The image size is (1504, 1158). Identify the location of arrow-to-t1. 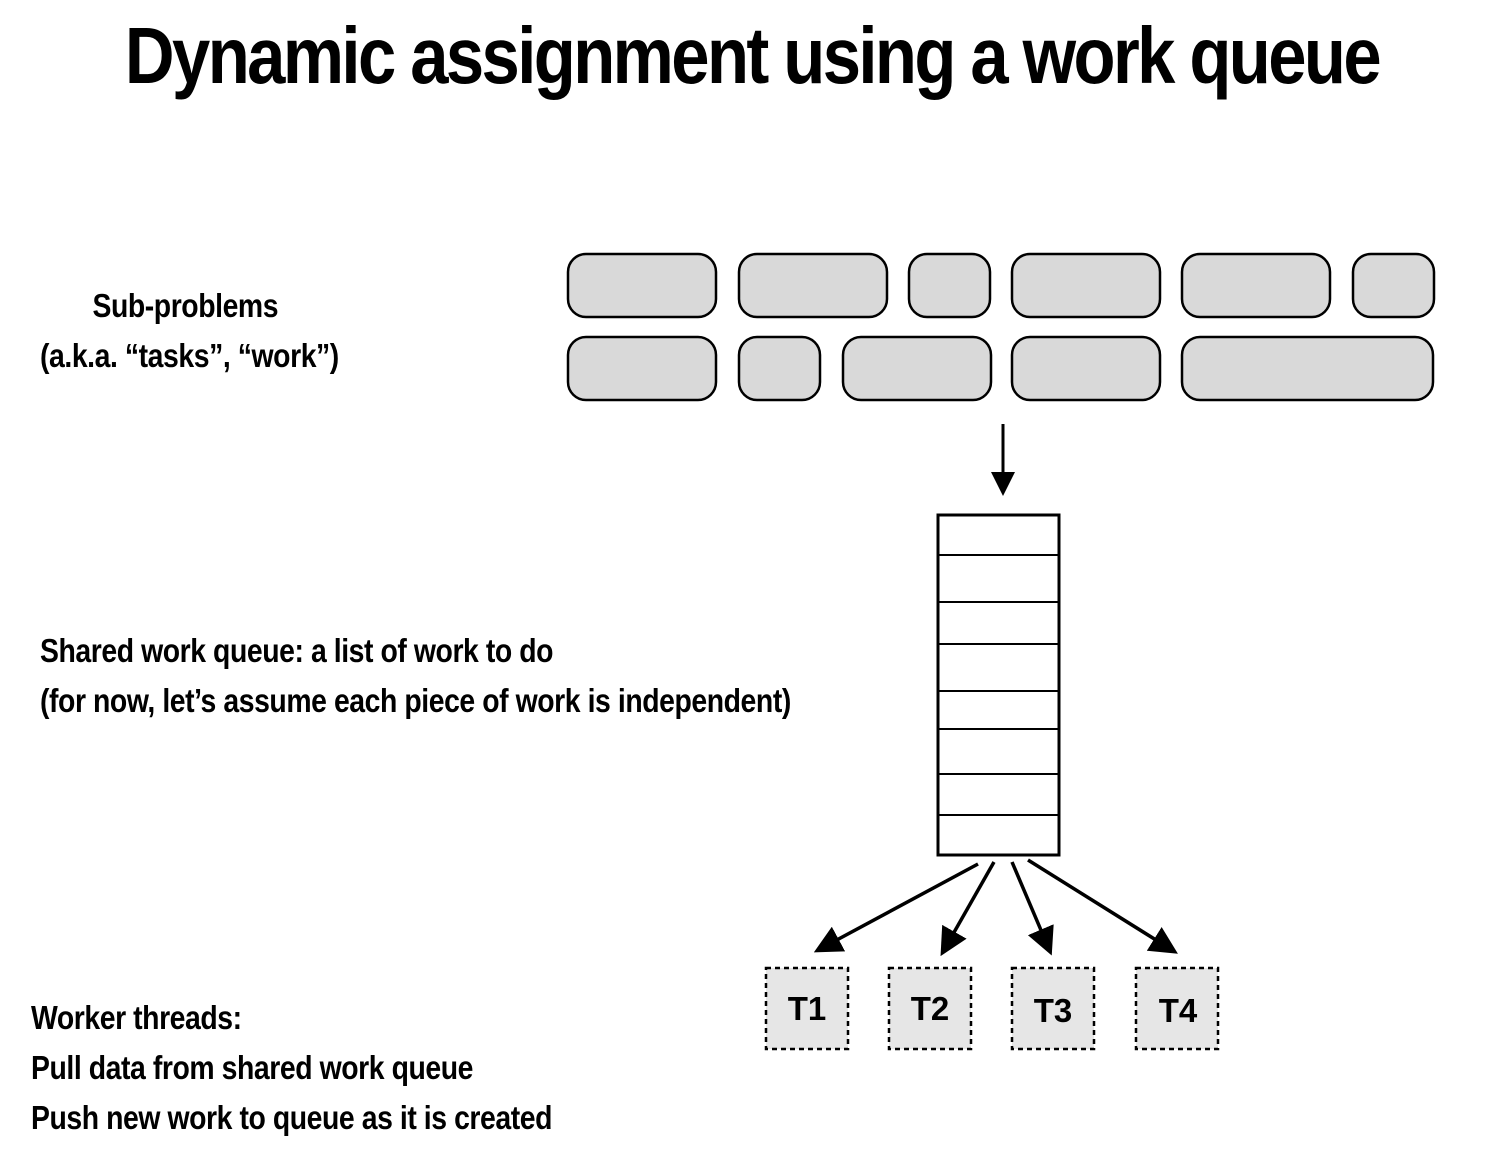
(896, 907).